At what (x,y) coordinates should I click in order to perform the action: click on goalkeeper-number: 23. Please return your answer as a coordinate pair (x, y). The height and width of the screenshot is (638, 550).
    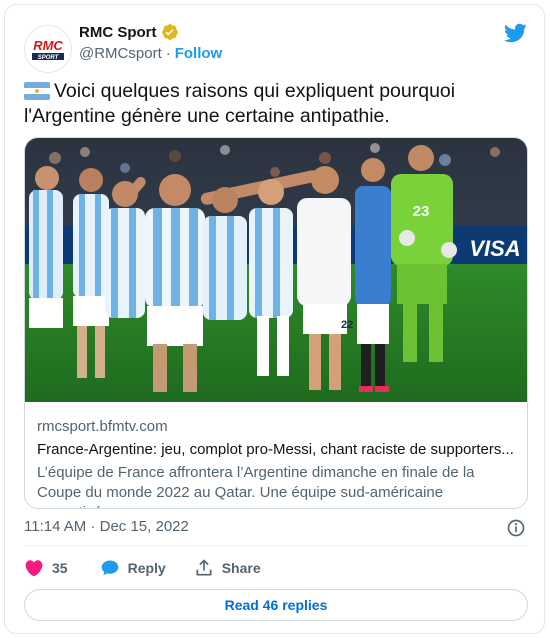
    Looking at the image, I should click on (421, 211).